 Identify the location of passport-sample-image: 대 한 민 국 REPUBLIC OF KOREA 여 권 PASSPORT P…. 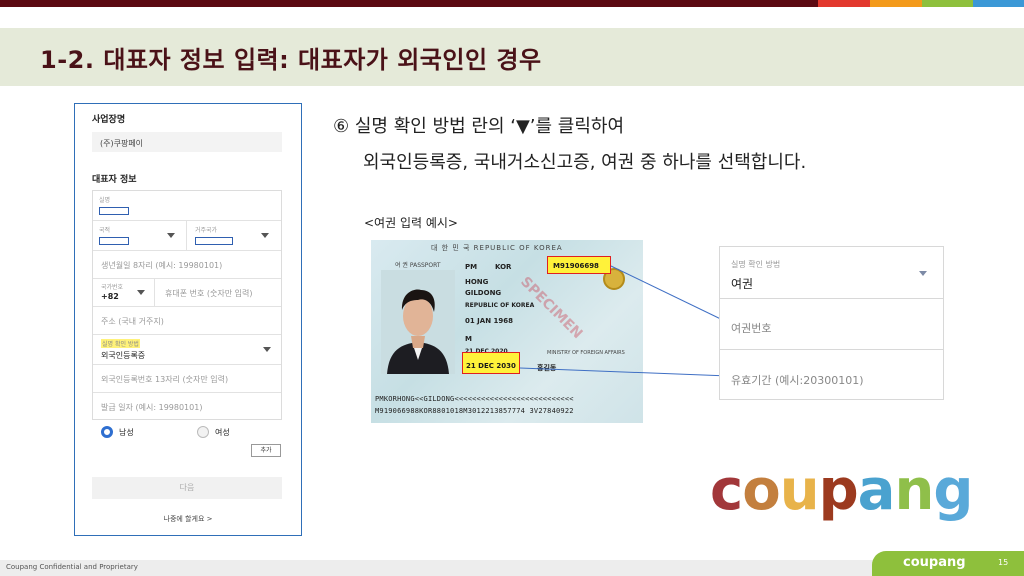
(507, 331).